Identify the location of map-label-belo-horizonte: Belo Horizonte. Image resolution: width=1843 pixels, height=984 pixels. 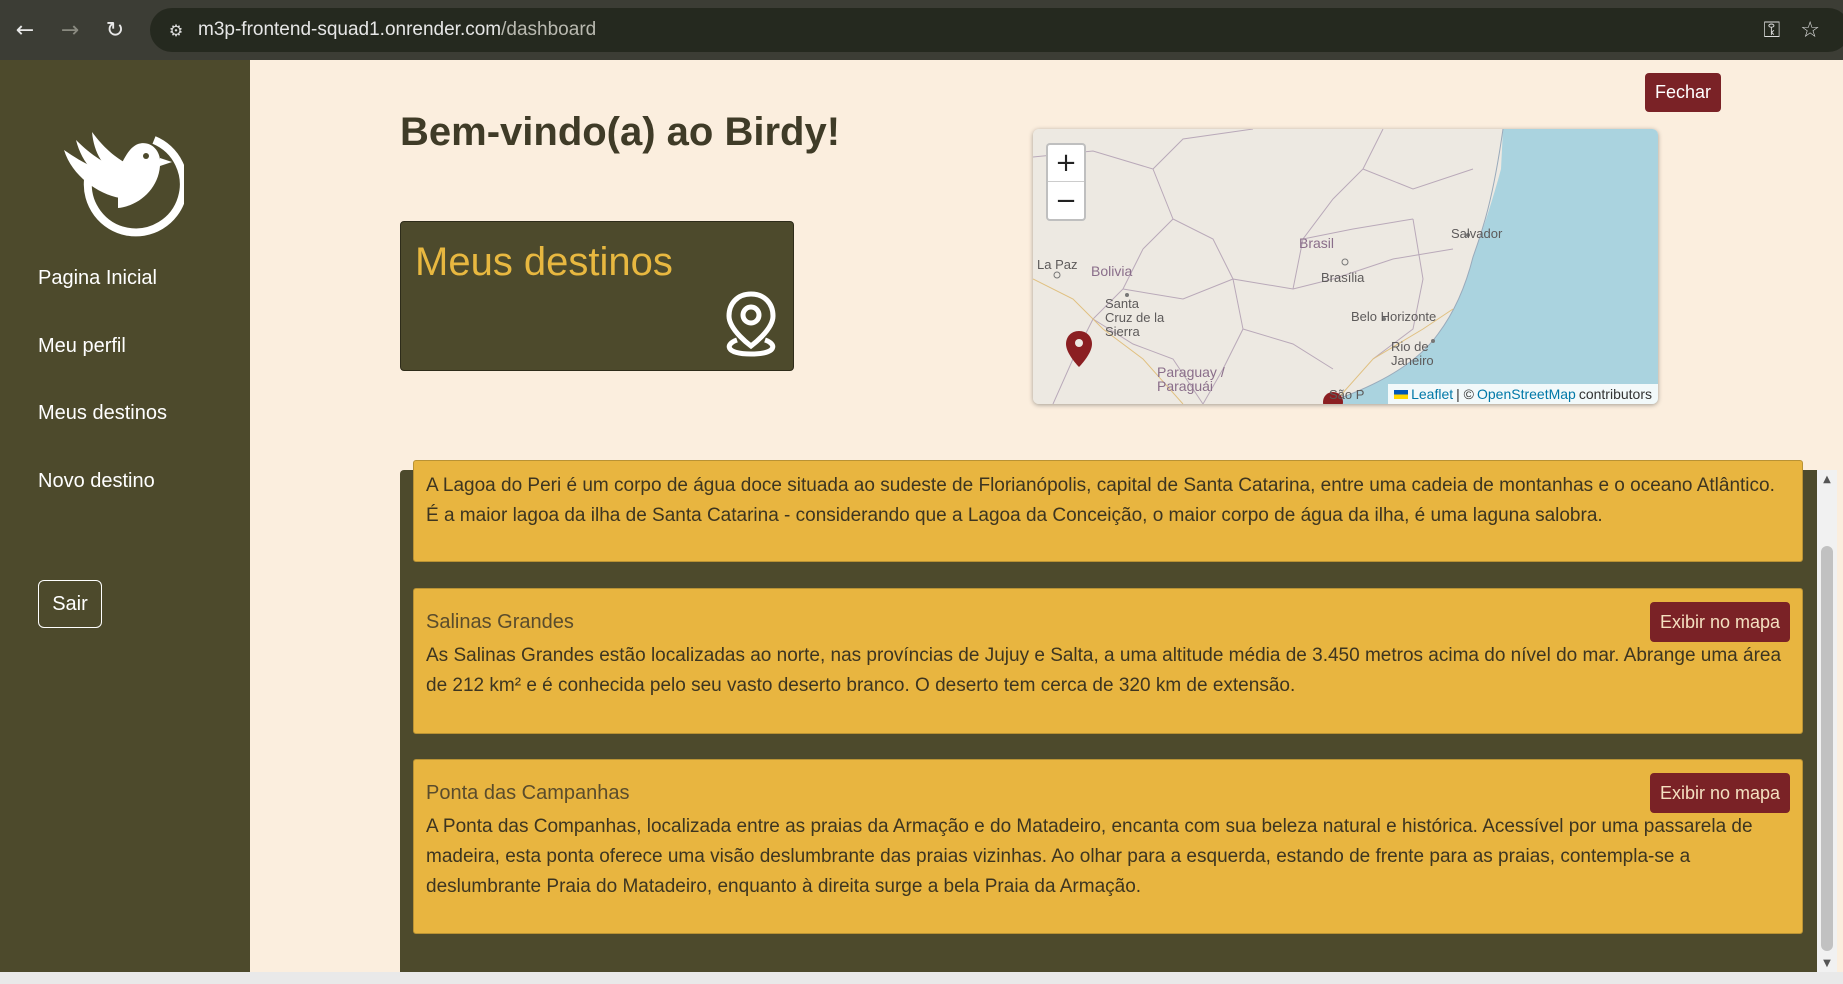
(1394, 316).